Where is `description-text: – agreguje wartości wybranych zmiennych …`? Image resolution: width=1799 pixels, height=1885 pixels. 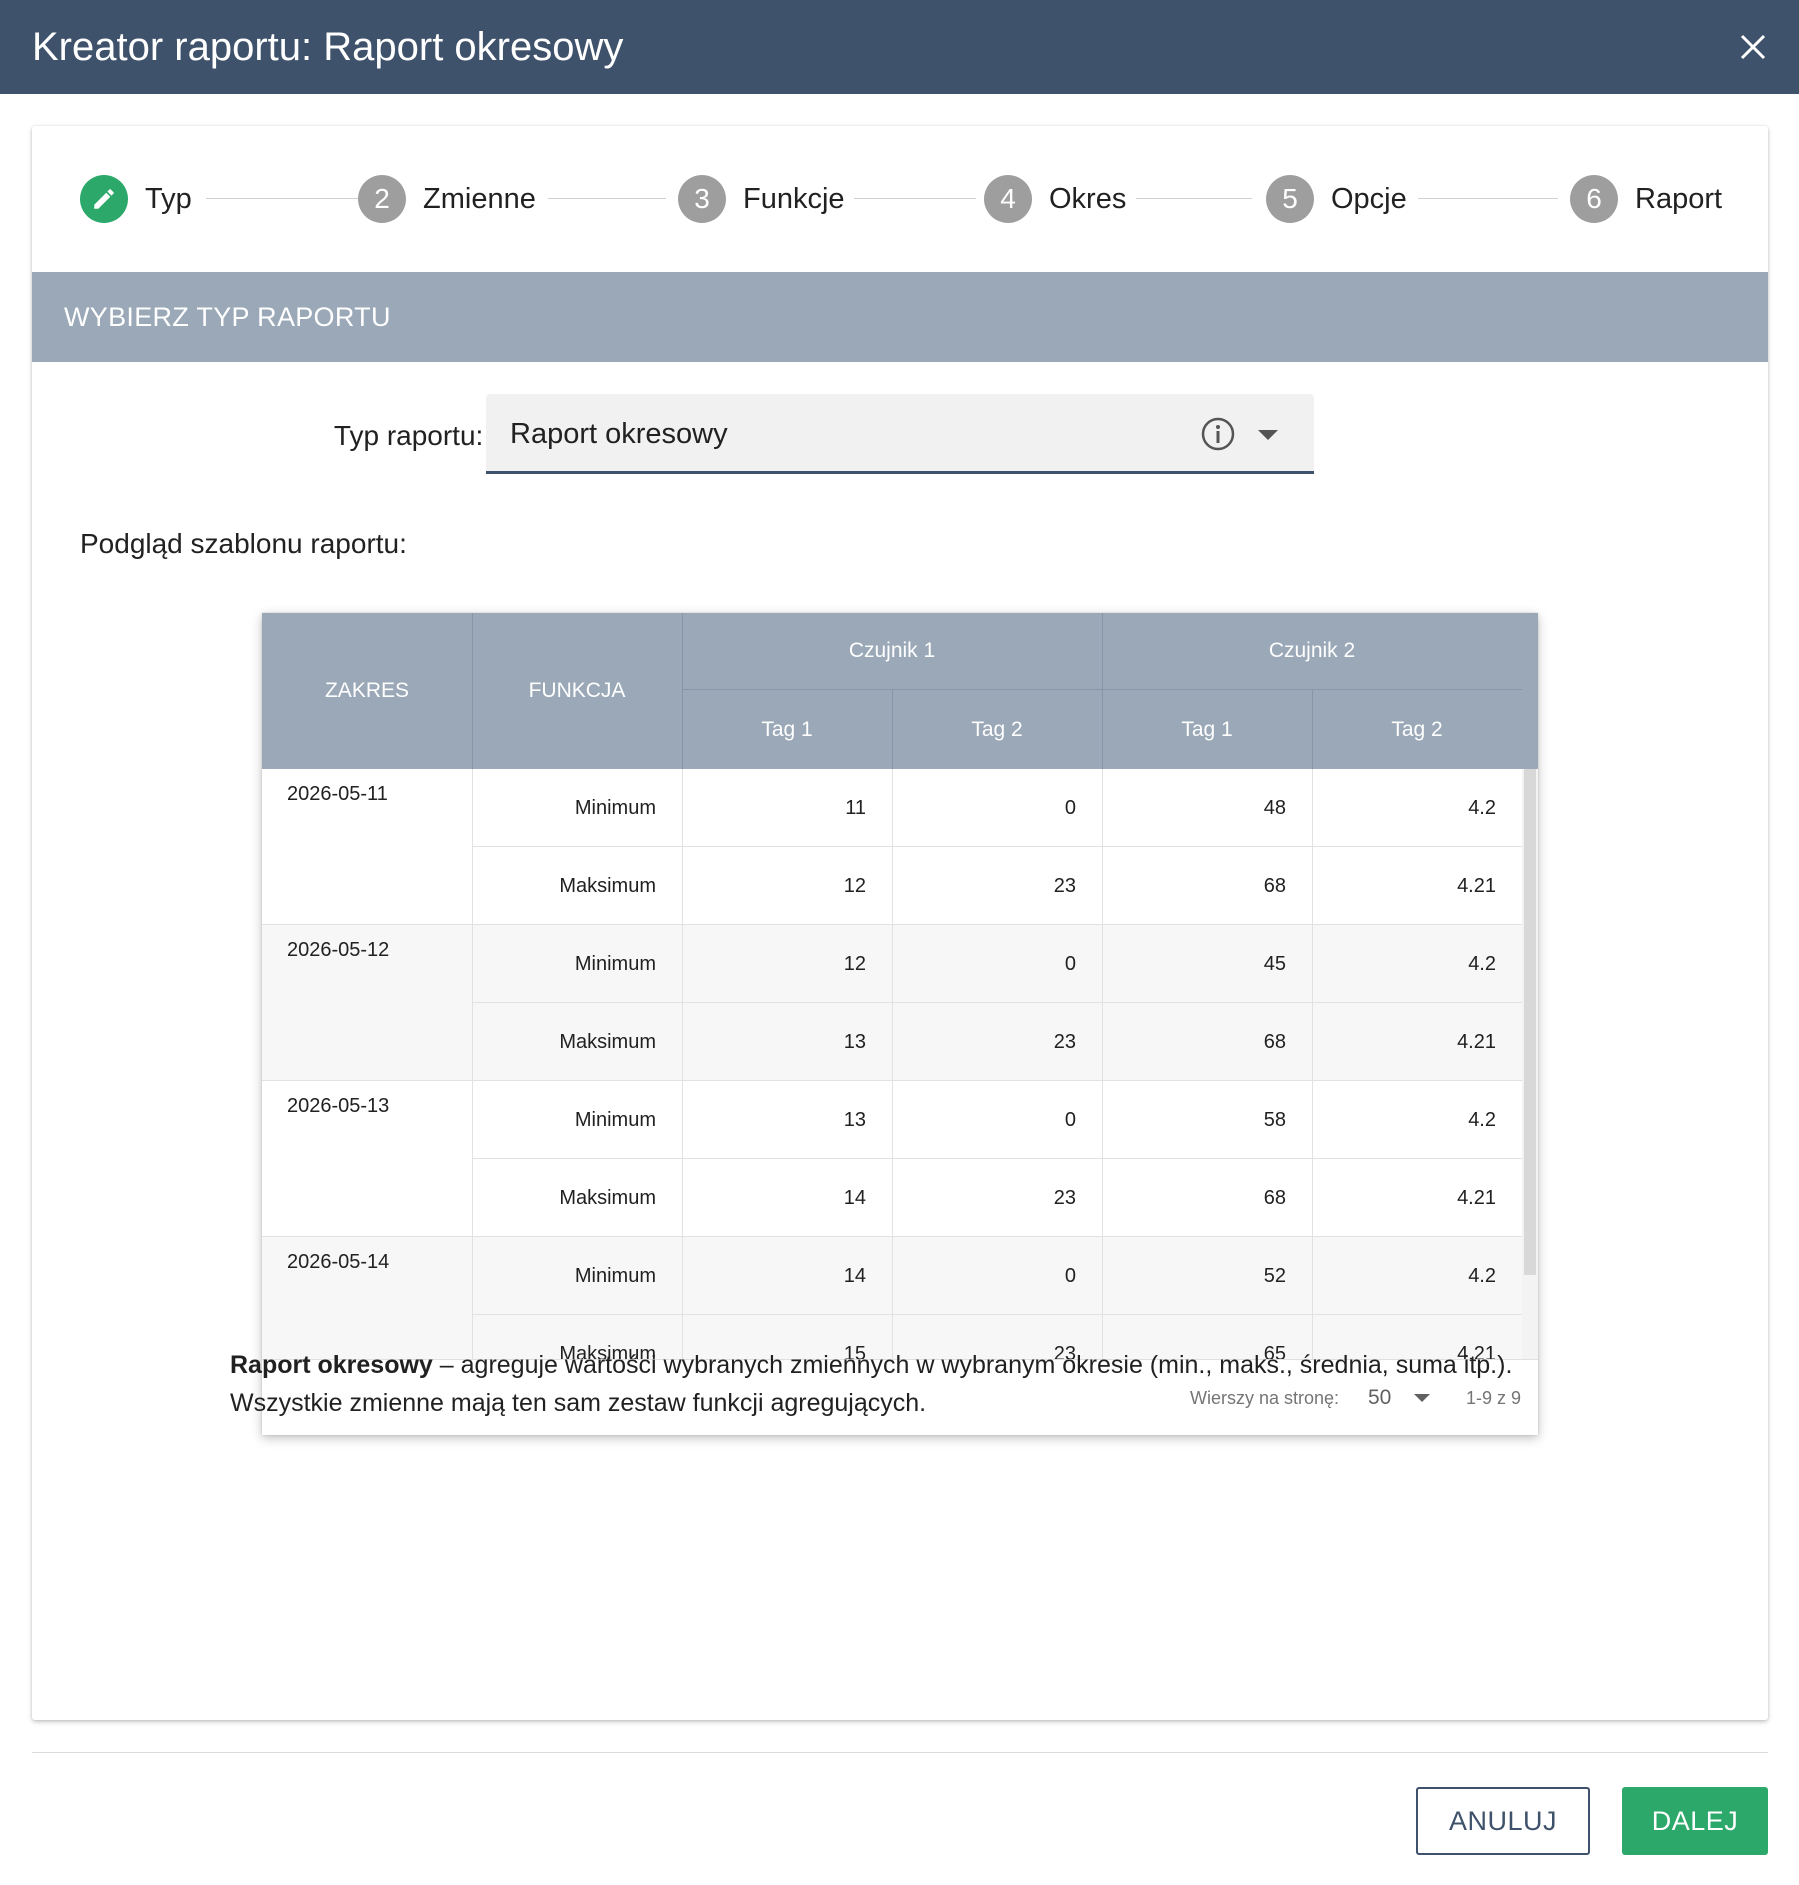 description-text: – agreguje wartości wybranych zmiennych … is located at coordinates (972, 1365).